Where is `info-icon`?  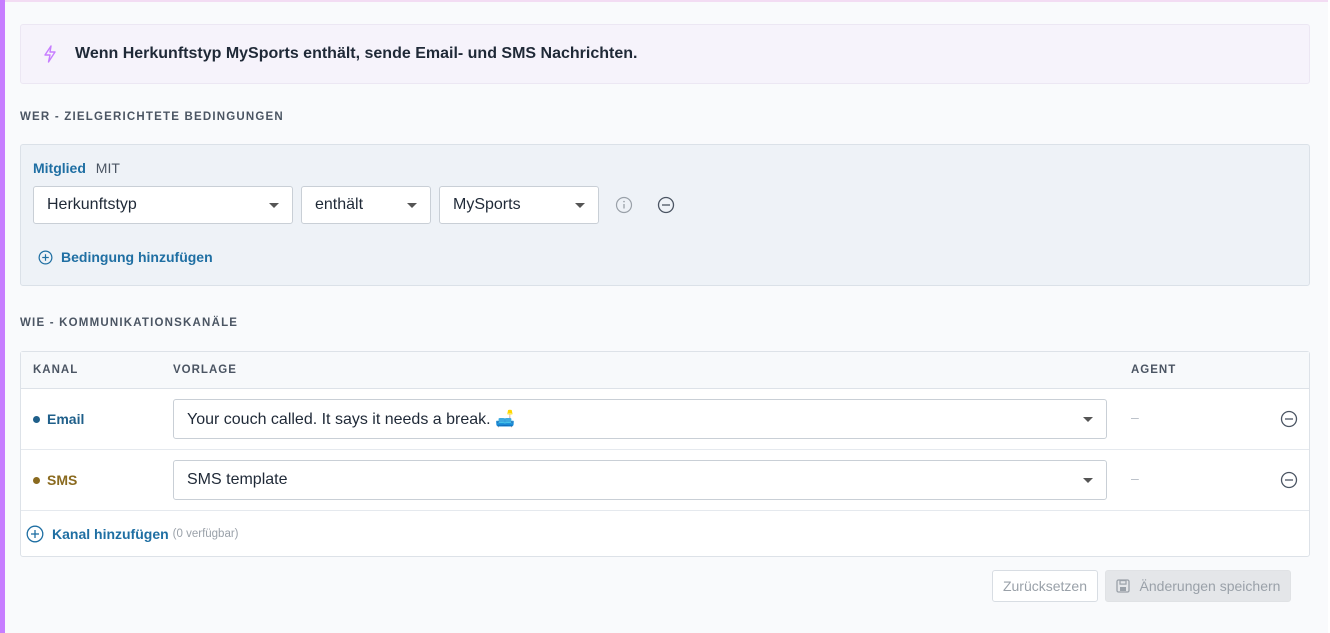
info-icon is located at coordinates (624, 205).